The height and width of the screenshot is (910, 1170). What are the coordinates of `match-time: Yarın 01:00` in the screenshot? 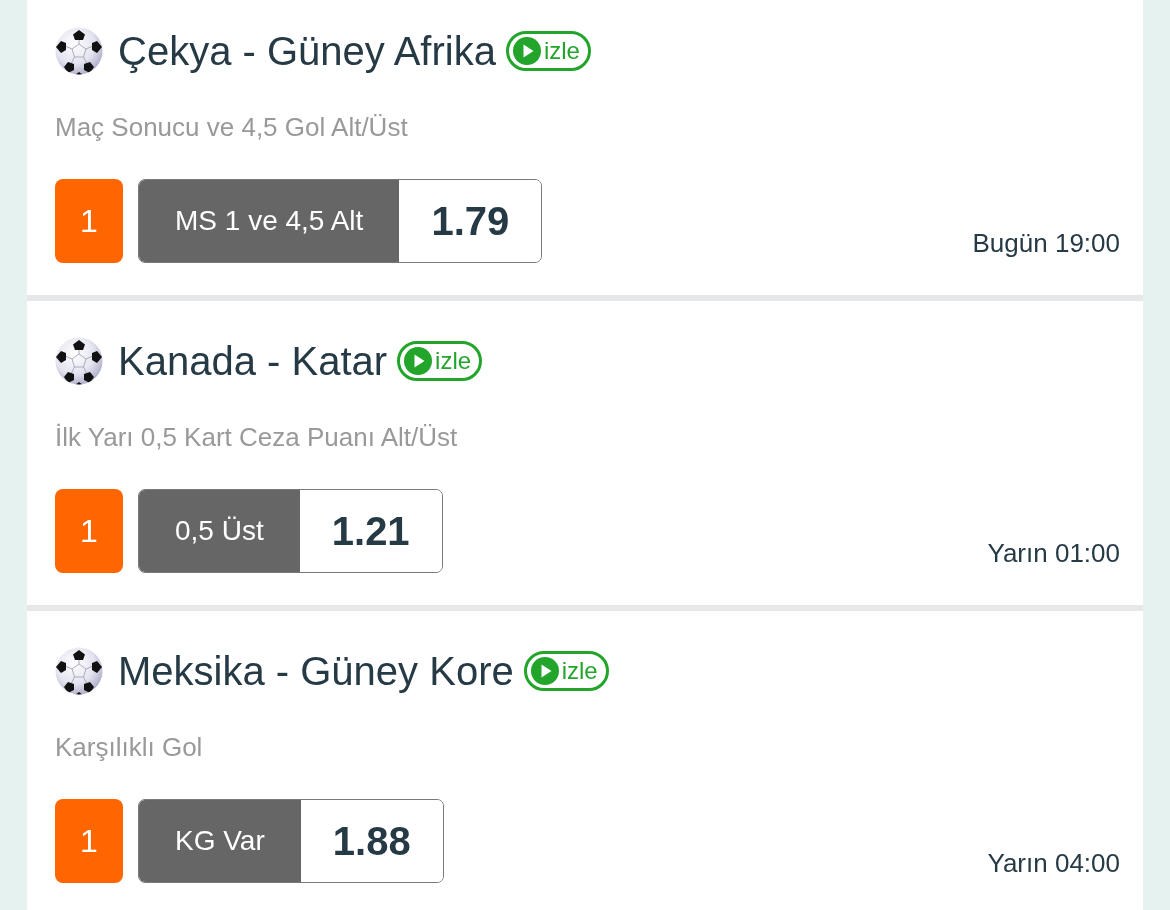 It's located at (1053, 553).